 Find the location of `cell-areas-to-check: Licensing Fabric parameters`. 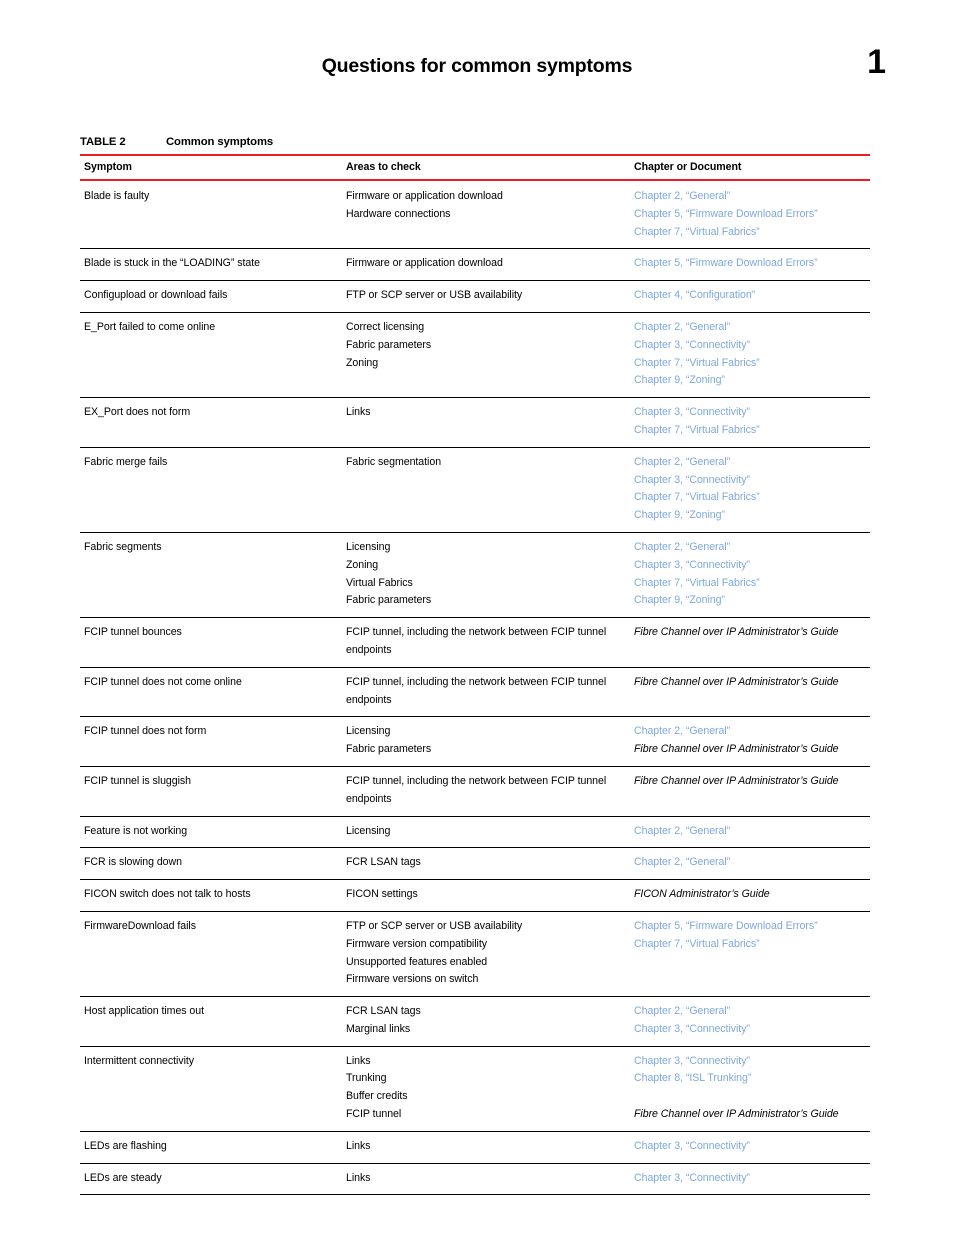

cell-areas-to-check: Licensing Fabric parameters is located at coordinates (486, 741).